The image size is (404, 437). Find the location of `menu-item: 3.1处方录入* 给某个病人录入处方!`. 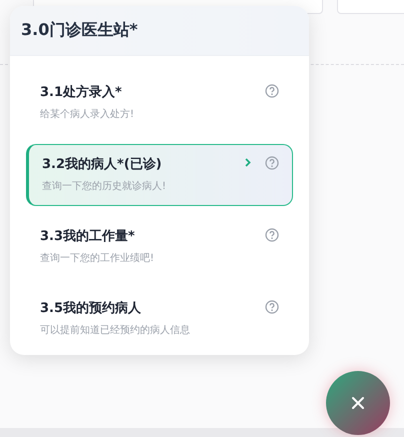

menu-item: 3.1处方录入* 给某个病人录入处方! is located at coordinates (159, 103).